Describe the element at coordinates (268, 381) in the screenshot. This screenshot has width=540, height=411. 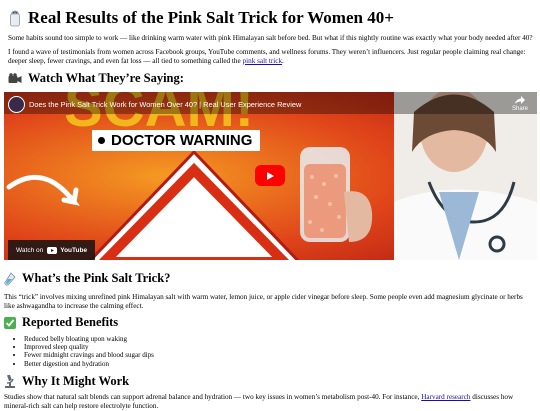
I see `why-heading: Why It Might Work` at that location.